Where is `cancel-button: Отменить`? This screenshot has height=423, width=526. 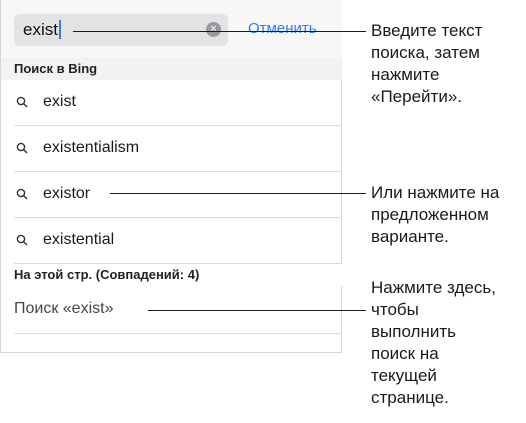
cancel-button: Отменить is located at coordinates (282, 28).